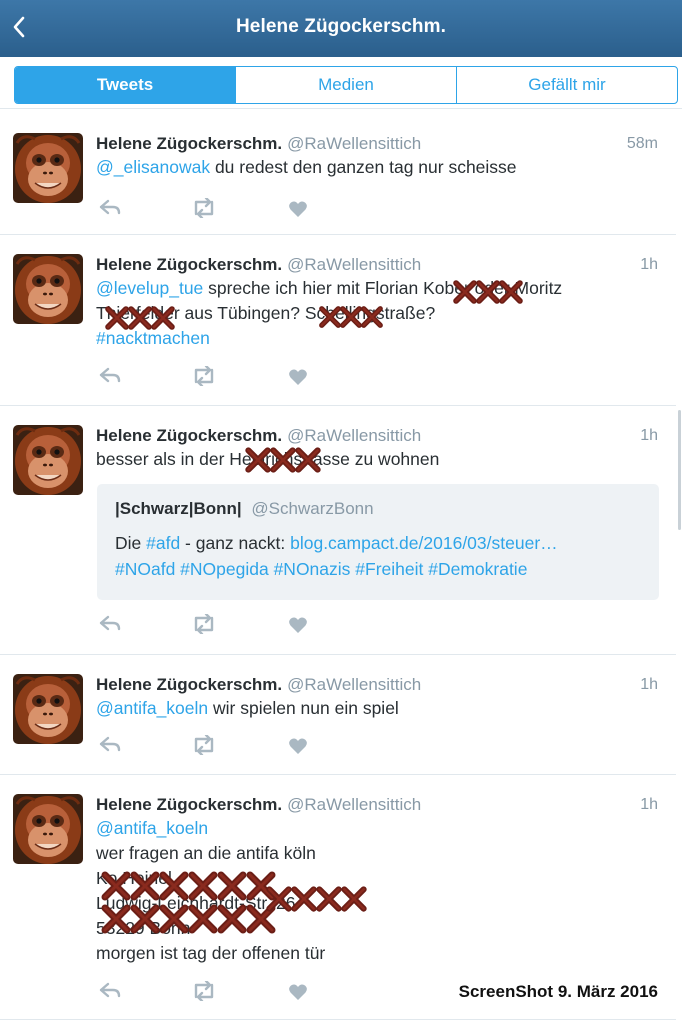  Describe the element at coordinates (178, 508) in the screenshot. I see `quoted-author-name: |Schwarz|Bonn|` at that location.